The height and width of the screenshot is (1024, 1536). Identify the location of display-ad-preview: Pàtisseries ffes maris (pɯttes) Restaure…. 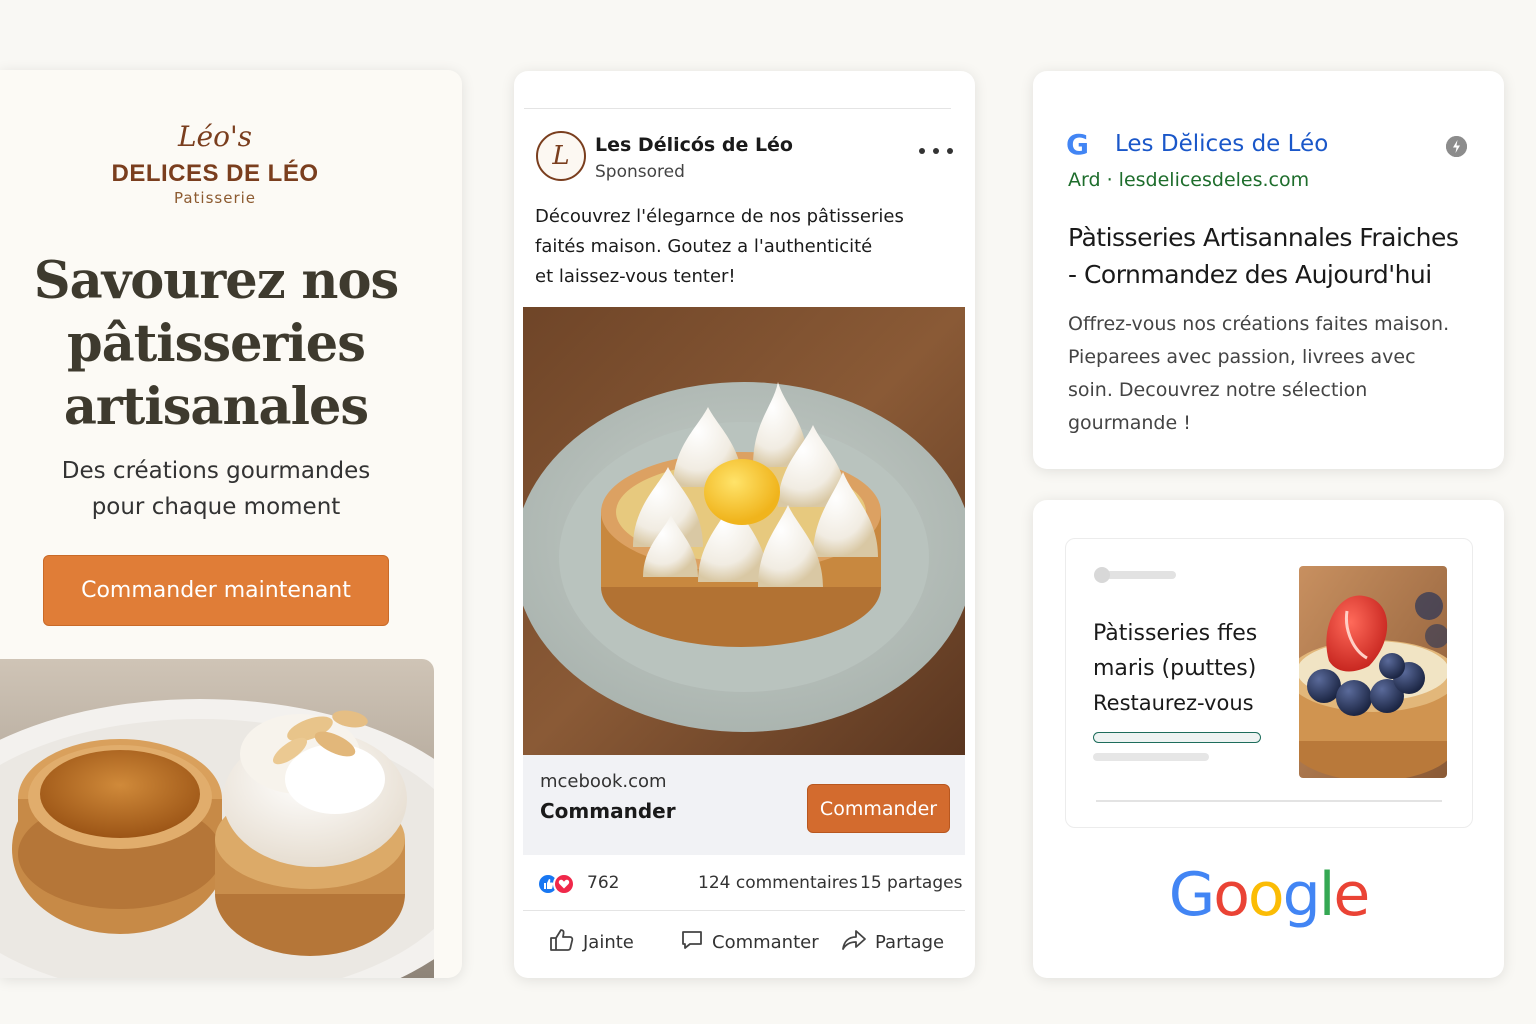
(1269, 683).